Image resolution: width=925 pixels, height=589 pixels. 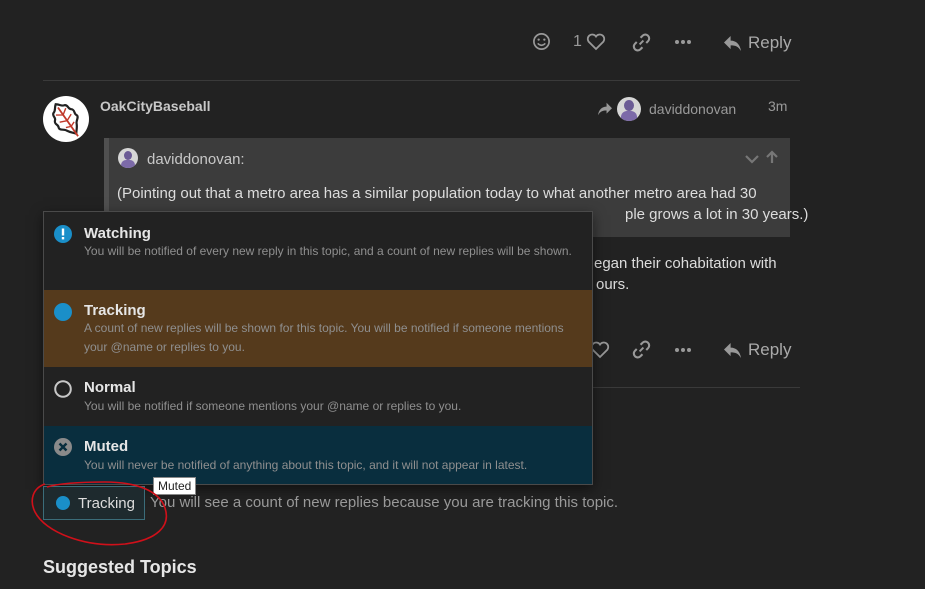 I want to click on chevron-down-icon, so click(x=752, y=159).